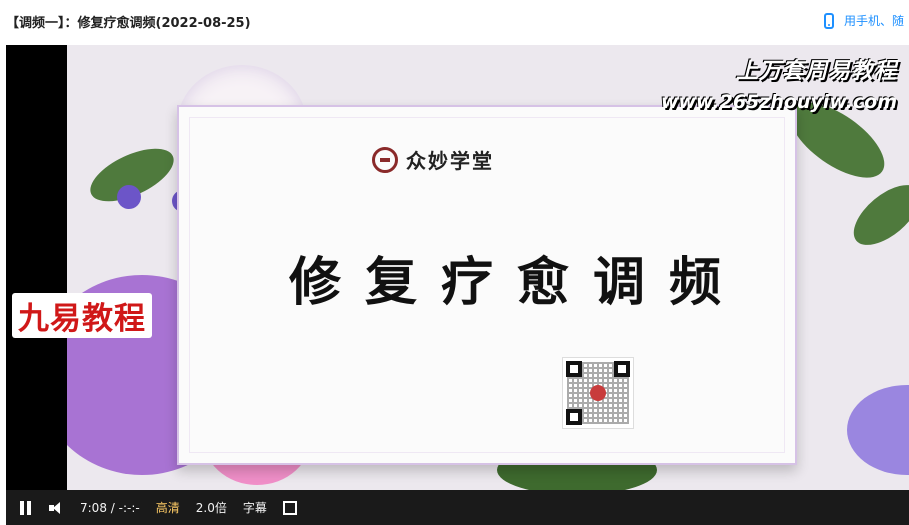 This screenshot has width=909, height=525. I want to click on watch-on-mobile-link: 用手机、随, so click(864, 20).